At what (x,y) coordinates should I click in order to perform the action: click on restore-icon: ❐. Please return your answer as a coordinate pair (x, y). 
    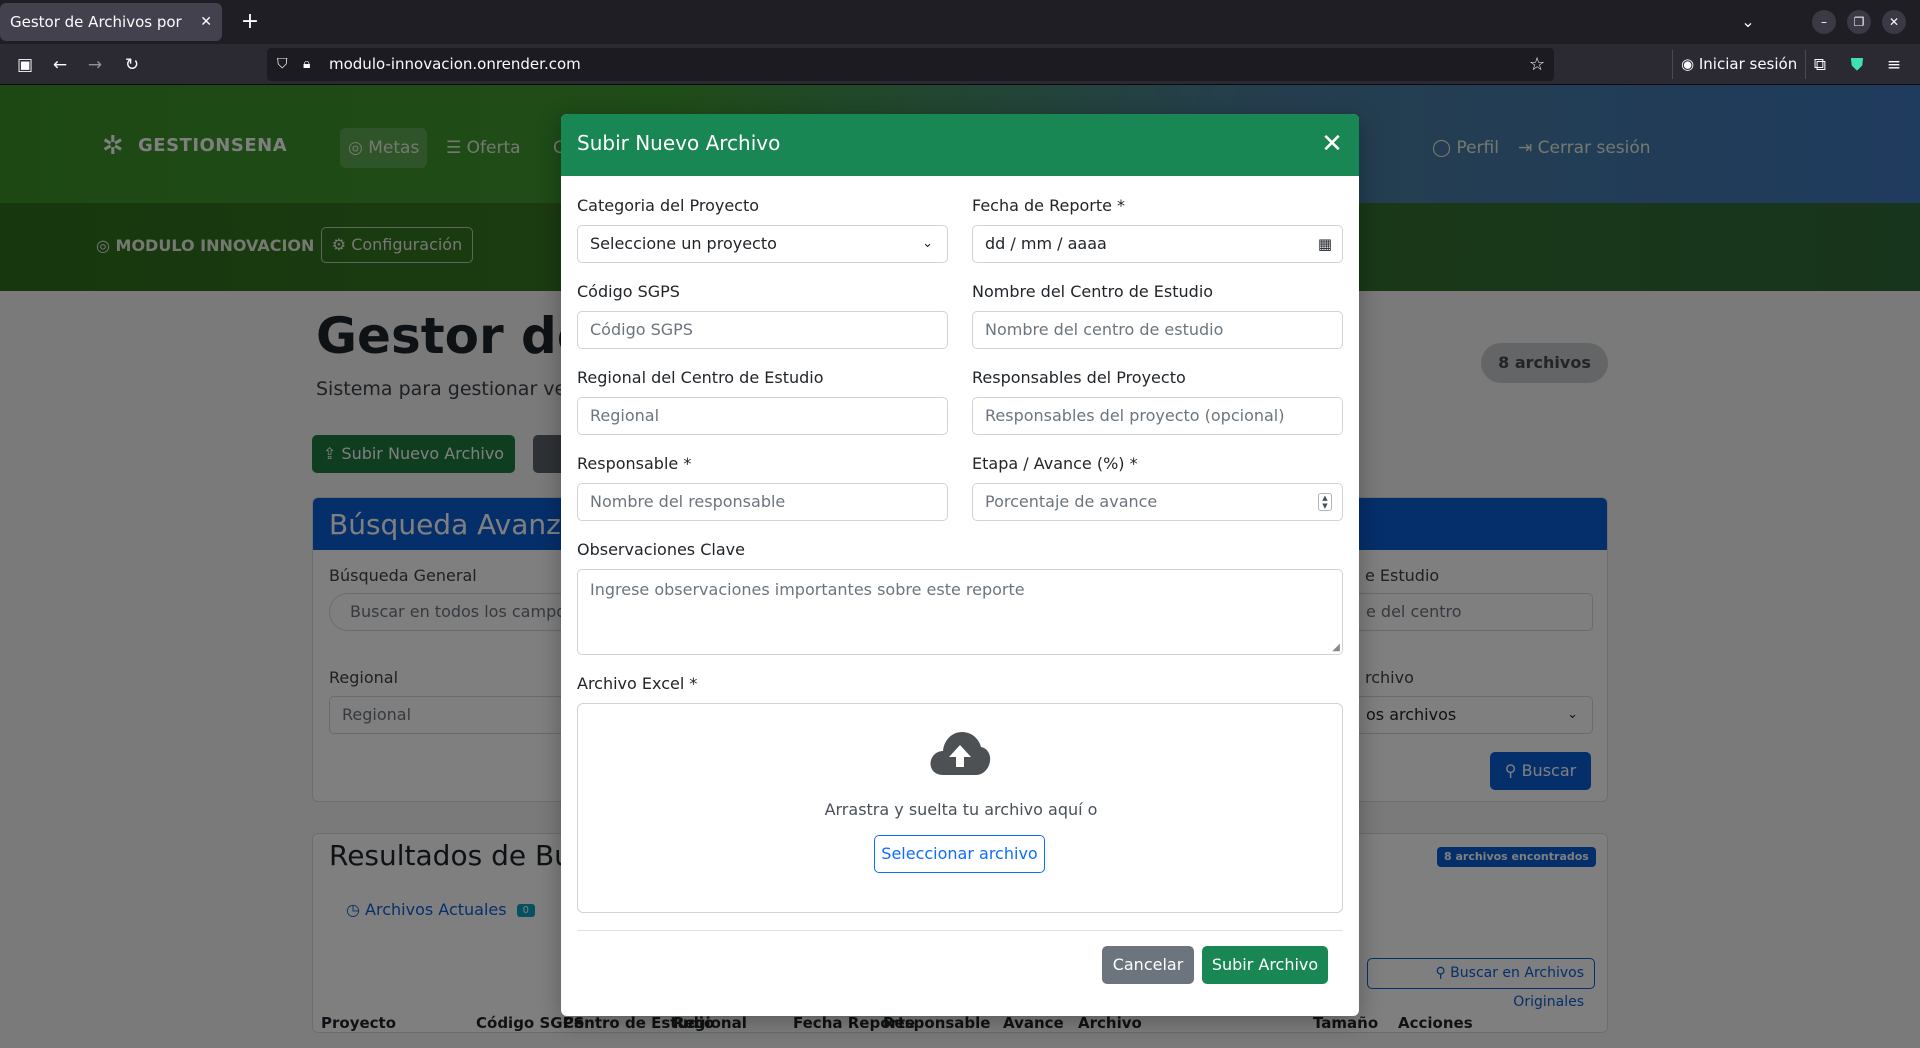
    Looking at the image, I should click on (1859, 22).